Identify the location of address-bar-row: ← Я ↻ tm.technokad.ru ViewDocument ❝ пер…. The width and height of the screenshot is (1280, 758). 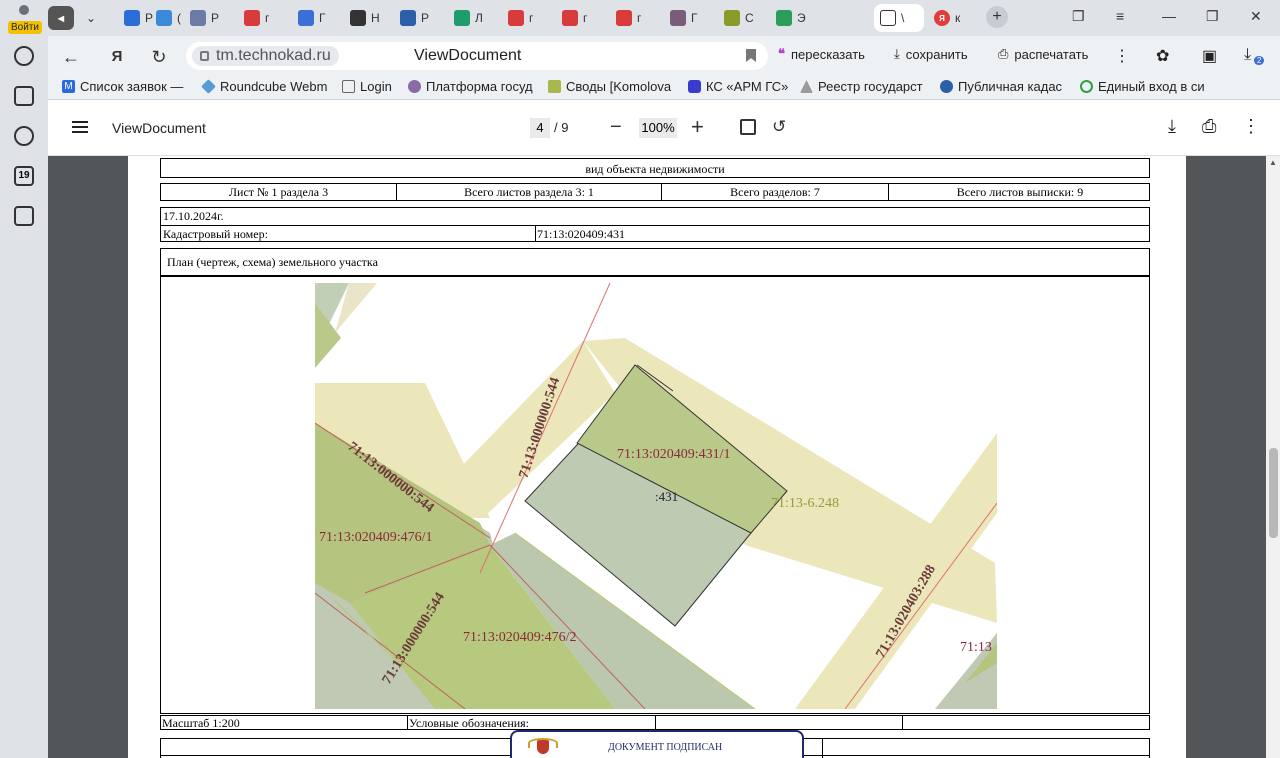
(664, 56).